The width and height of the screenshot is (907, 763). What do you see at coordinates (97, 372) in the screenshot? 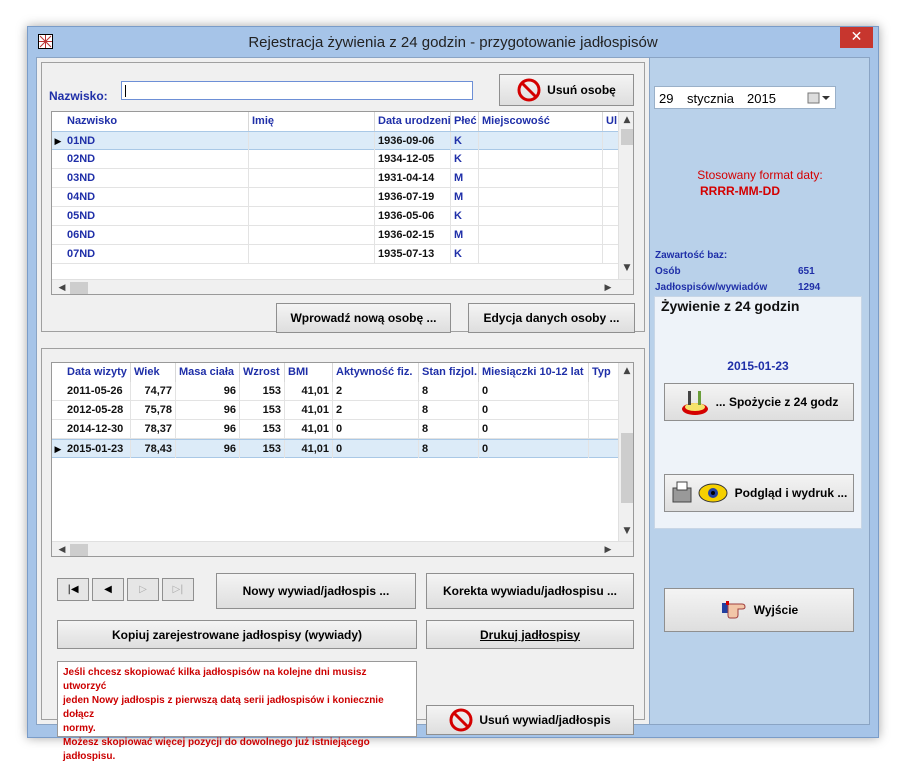
I see `col-data-wizyty: Data wizyty` at bounding box center [97, 372].